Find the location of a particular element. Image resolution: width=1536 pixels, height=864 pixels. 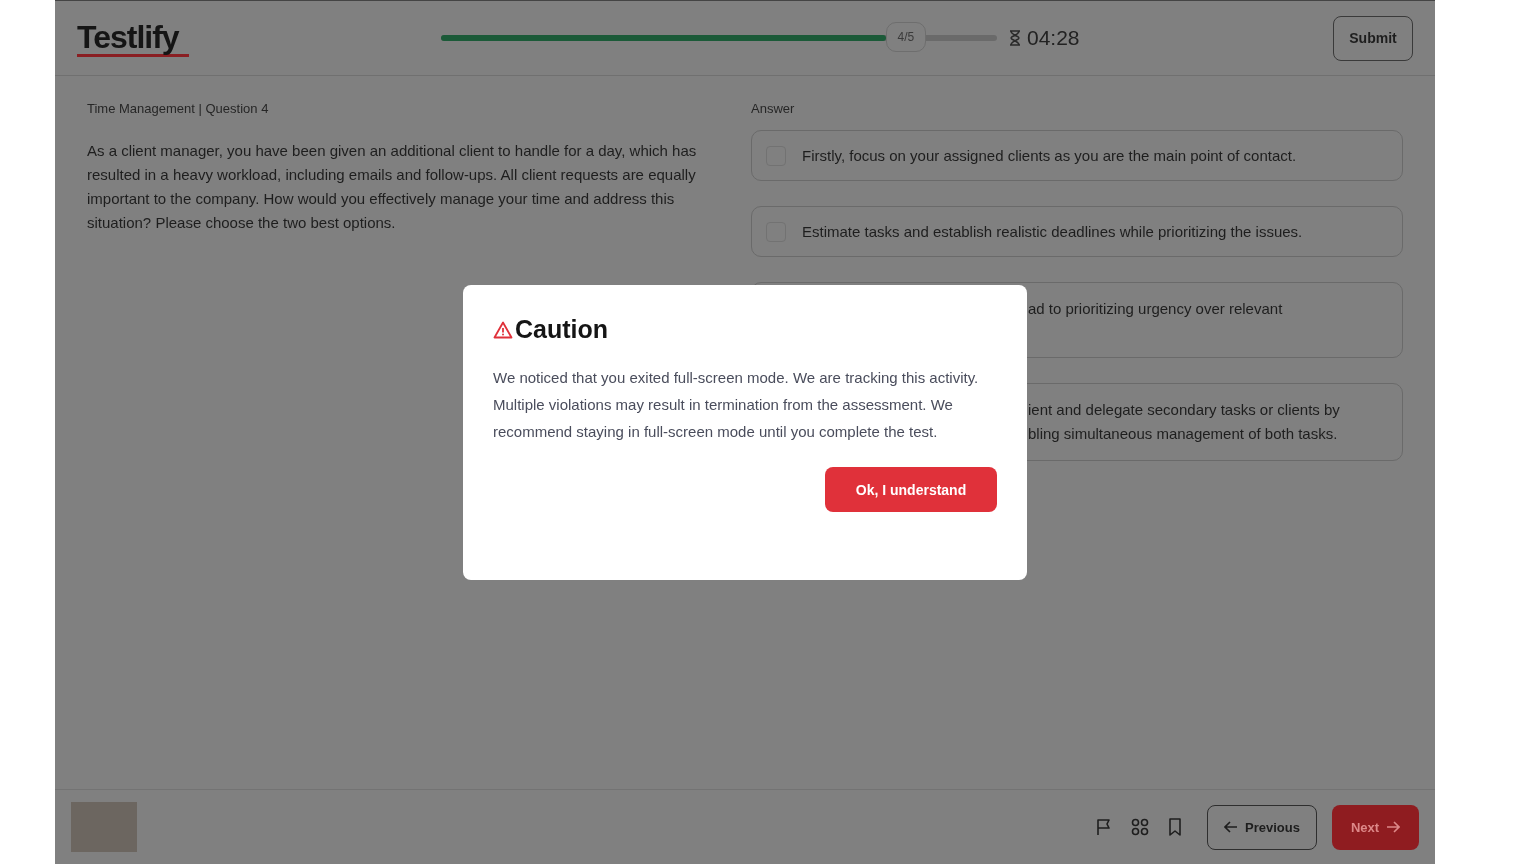

previous-button: Previous is located at coordinates (1262, 827).